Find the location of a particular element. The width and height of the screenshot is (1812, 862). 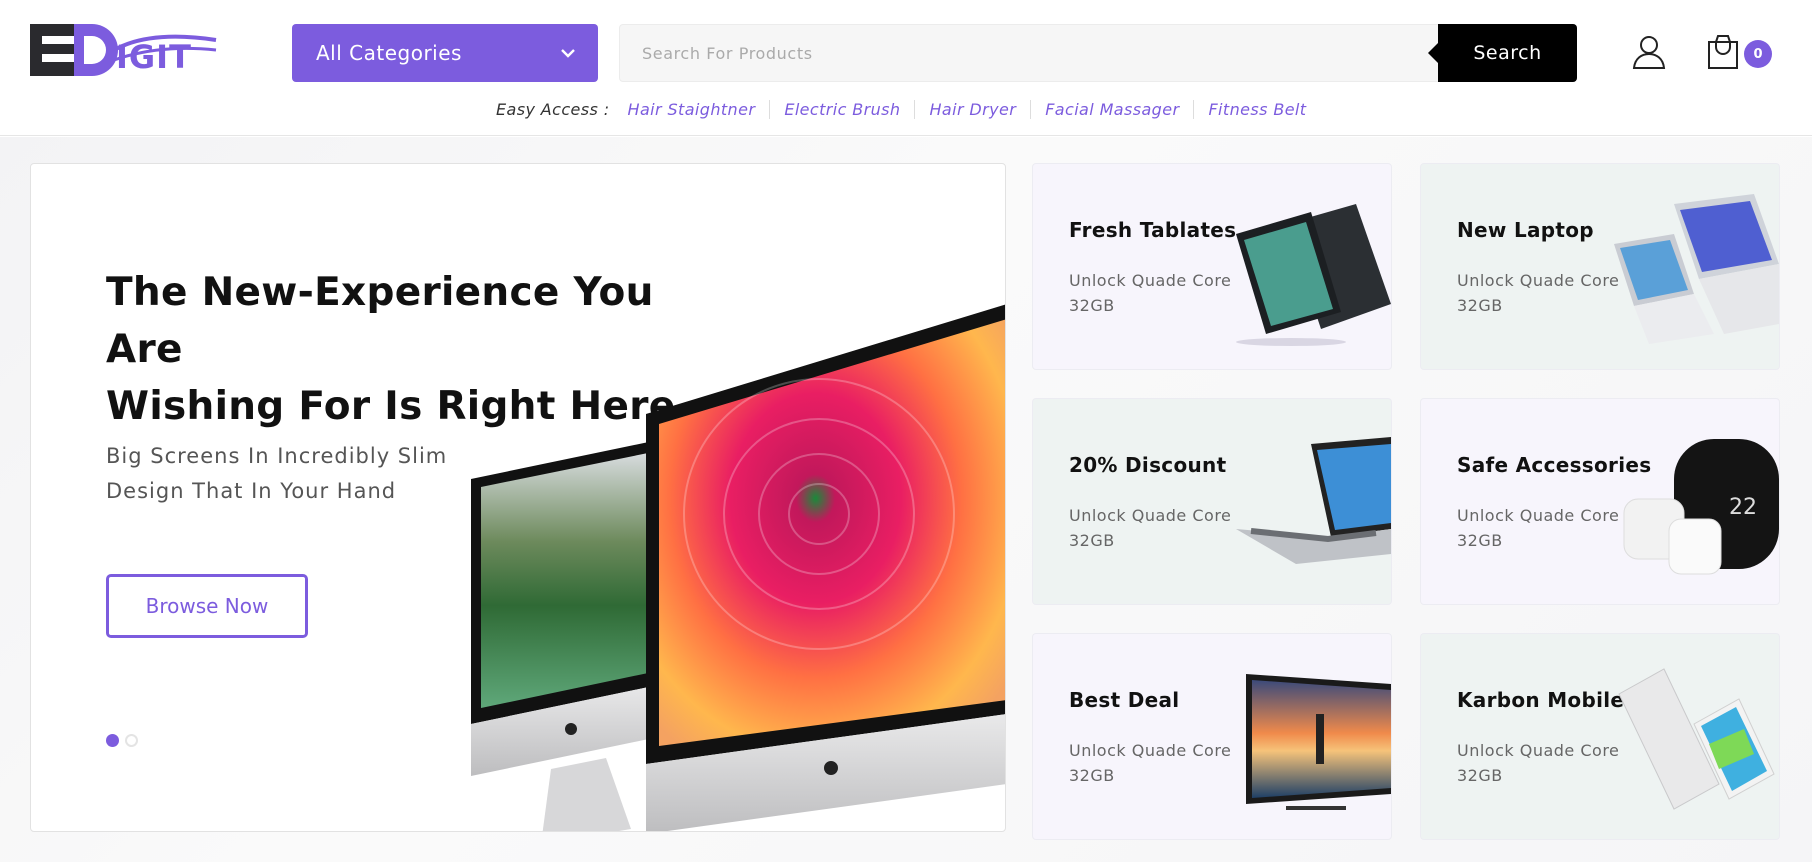

category-dropdown-label: All Categories is located at coordinates (389, 53).